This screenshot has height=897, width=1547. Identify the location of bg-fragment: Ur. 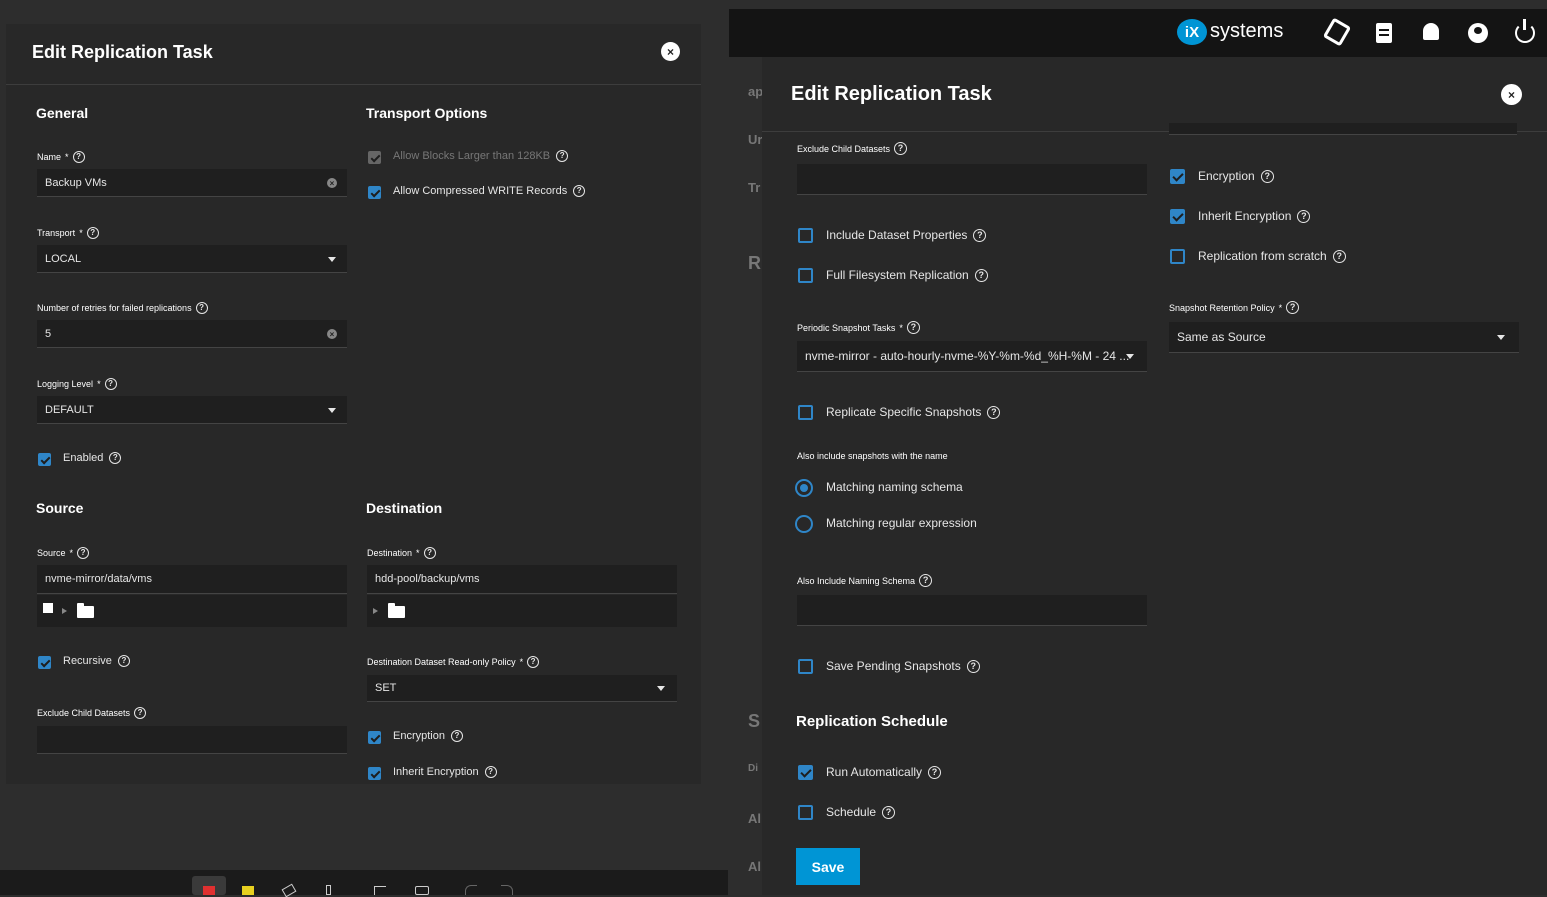
(755, 139).